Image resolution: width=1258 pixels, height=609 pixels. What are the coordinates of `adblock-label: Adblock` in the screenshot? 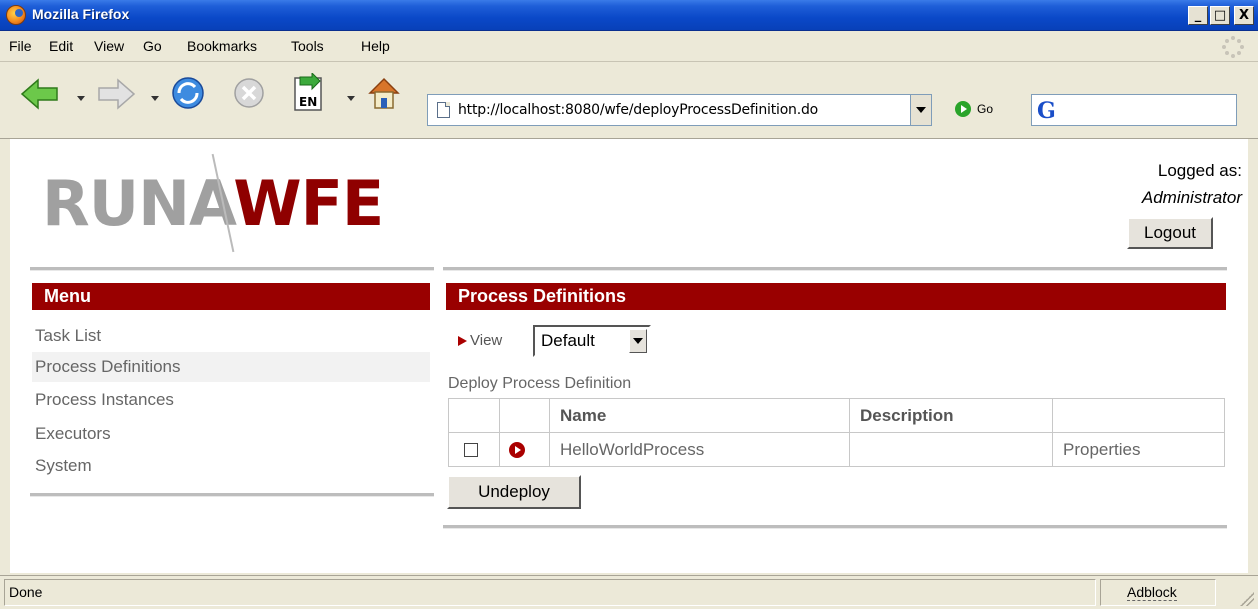 It's located at (1152, 592).